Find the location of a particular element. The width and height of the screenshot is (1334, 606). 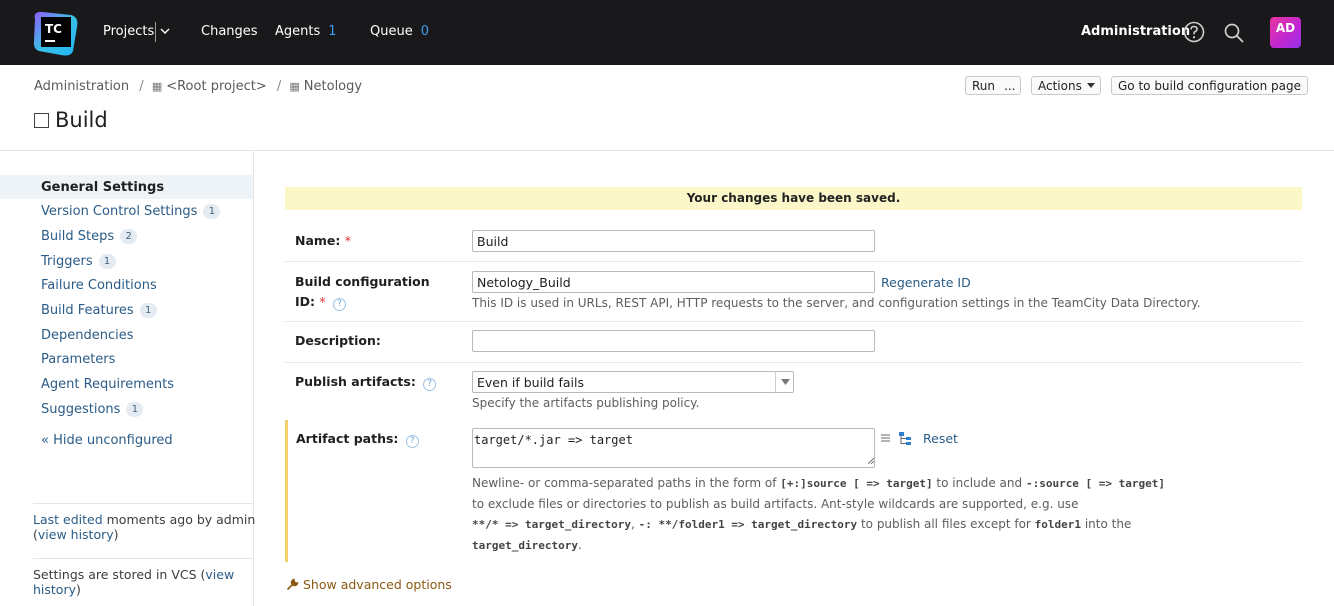

description-label: Description: is located at coordinates (338, 340).